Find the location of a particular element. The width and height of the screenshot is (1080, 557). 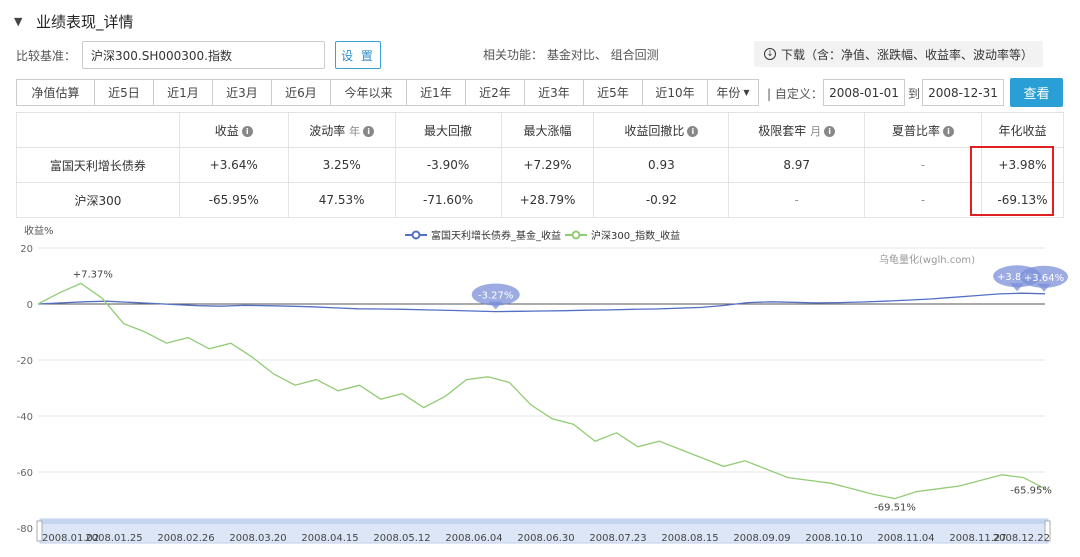

table-header: 极限套牢 月i is located at coordinates (797, 130).